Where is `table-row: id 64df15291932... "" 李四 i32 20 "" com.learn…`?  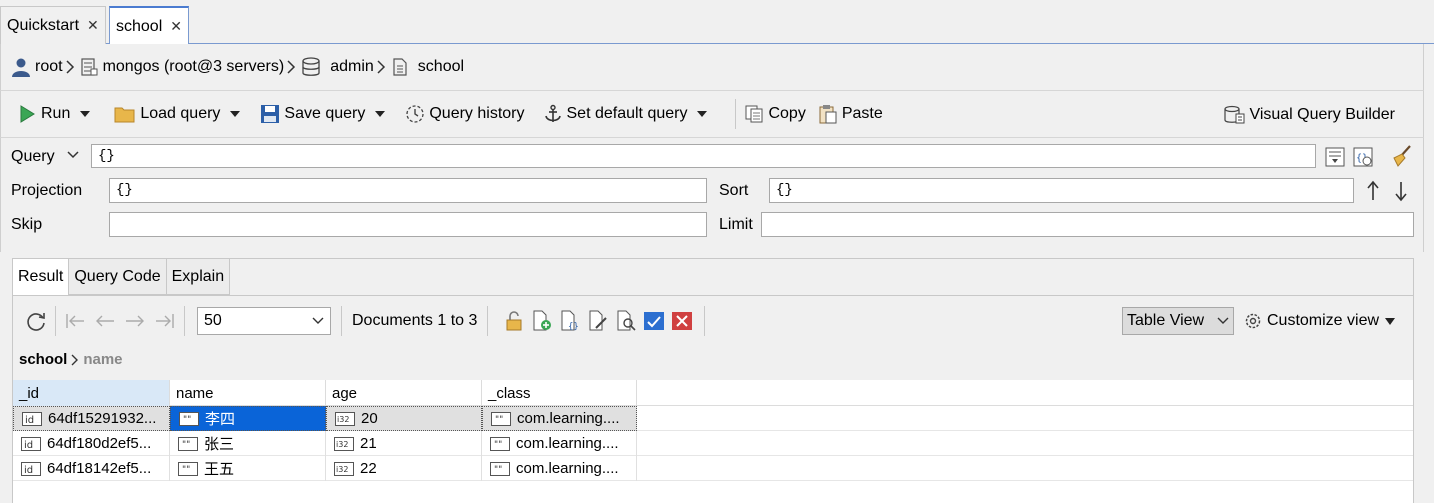 table-row: id 64df15291932... "" 李四 i32 20 "" com.learn… is located at coordinates (713, 418).